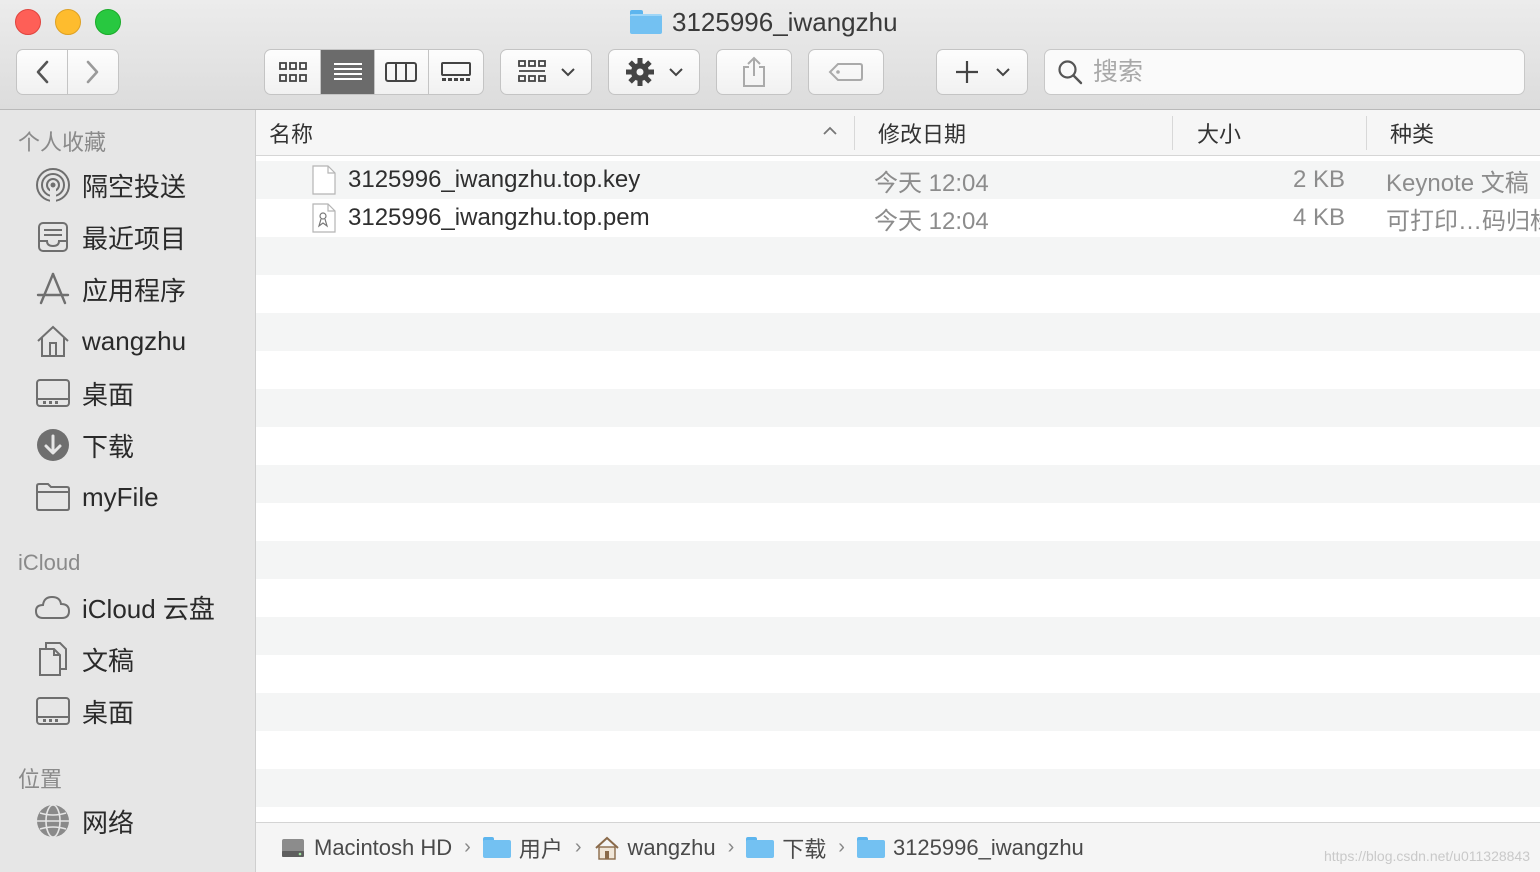 The height and width of the screenshot is (872, 1540). What do you see at coordinates (671, 847) in the screenshot?
I see `path-item-label: wangzhu` at bounding box center [671, 847].